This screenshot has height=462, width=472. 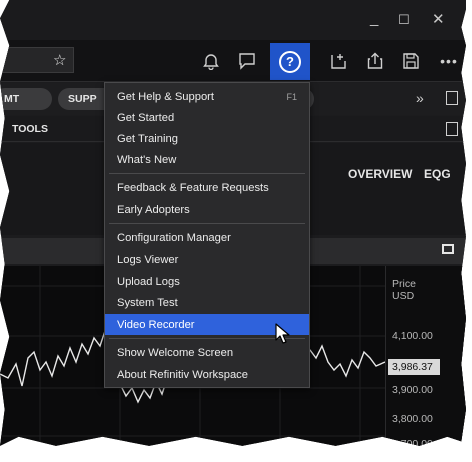 What do you see at coordinates (412, 390) in the screenshot?
I see `axis-tick: 3,900.00` at bounding box center [412, 390].